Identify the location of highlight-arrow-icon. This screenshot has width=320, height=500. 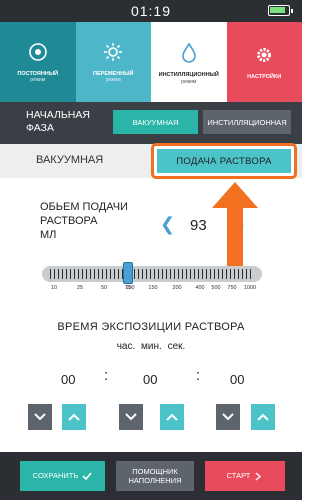
(235, 226).